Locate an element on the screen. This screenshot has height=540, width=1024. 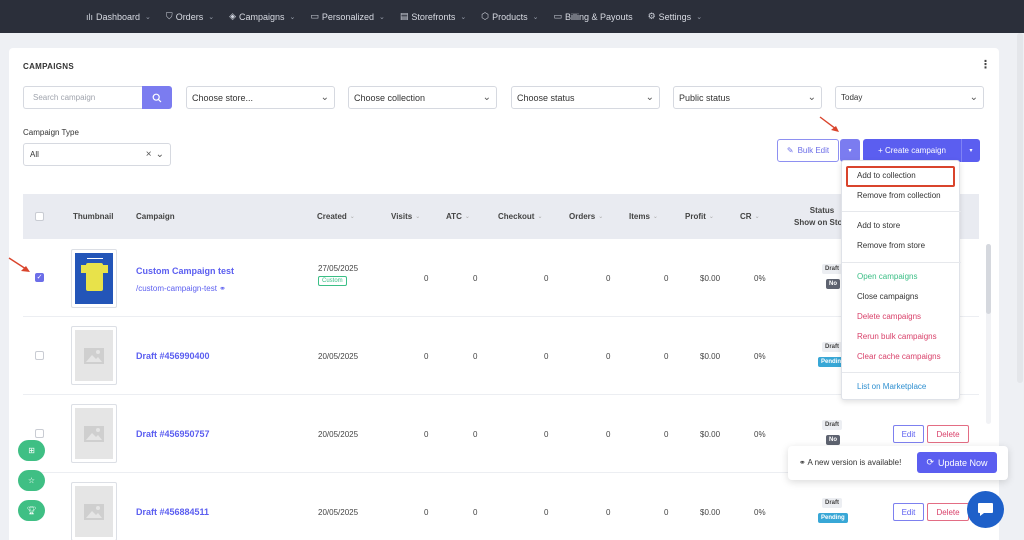
grid-fab-button: ⊞ is located at coordinates (31, 450).